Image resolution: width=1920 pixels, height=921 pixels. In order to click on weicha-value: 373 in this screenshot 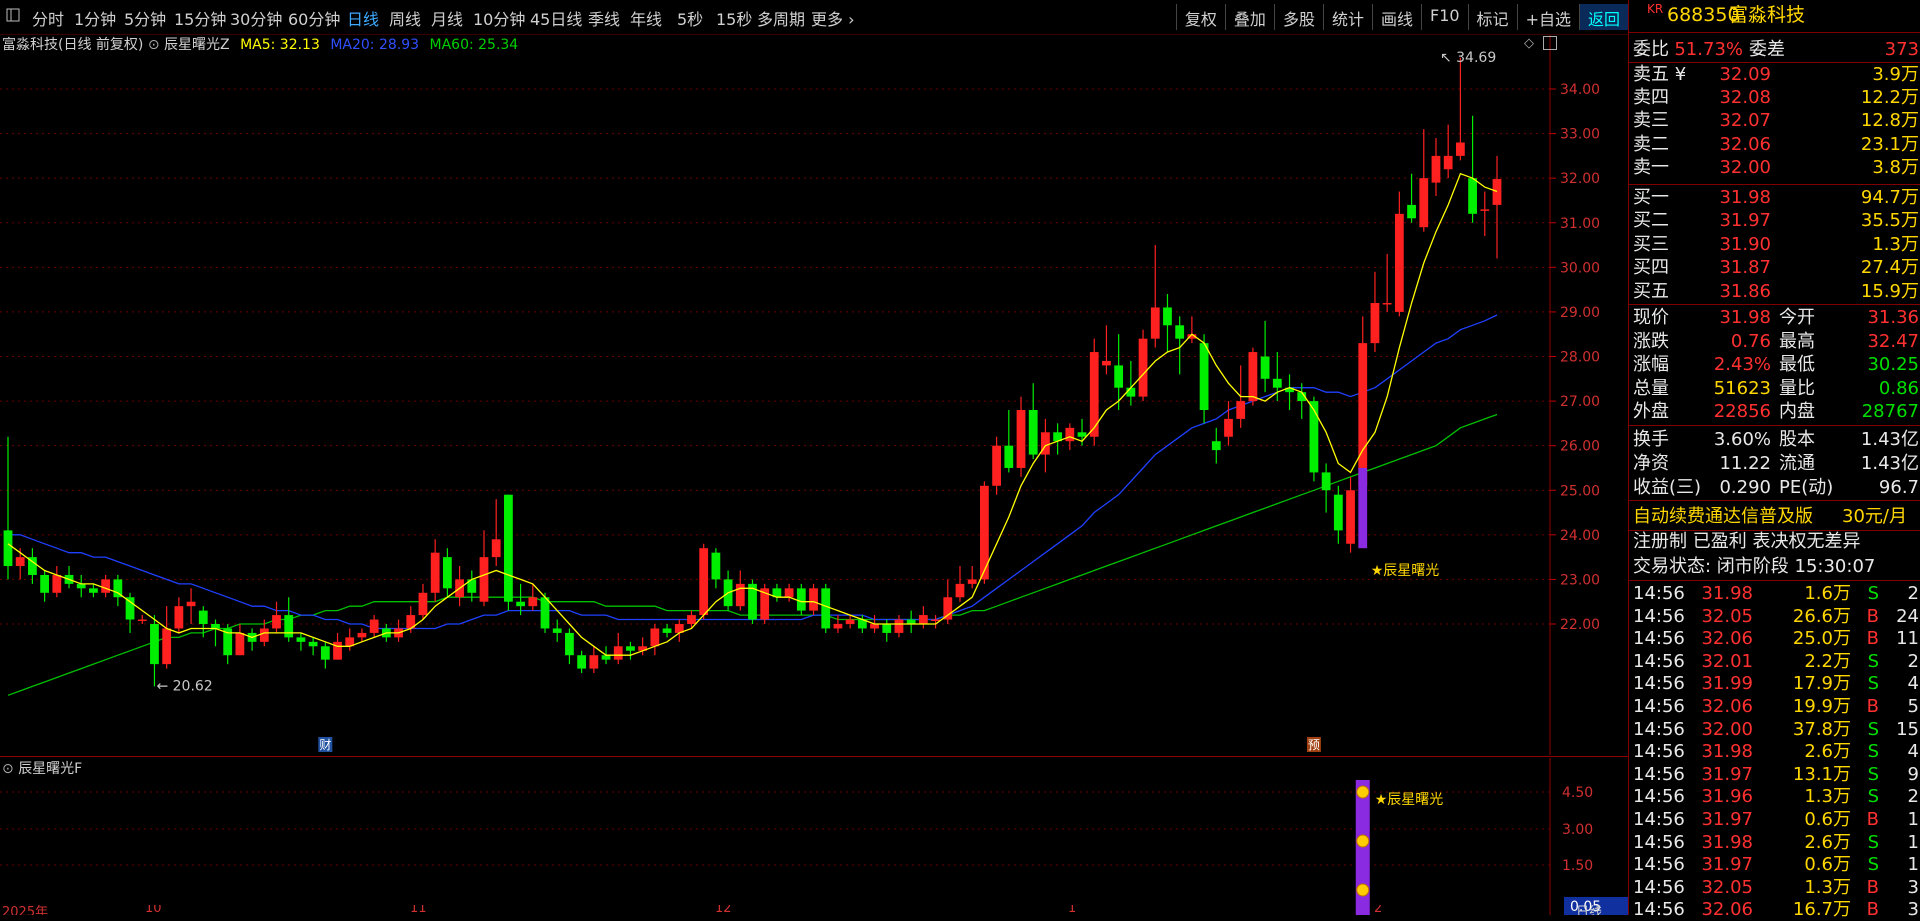, I will do `click(1901, 49)`.